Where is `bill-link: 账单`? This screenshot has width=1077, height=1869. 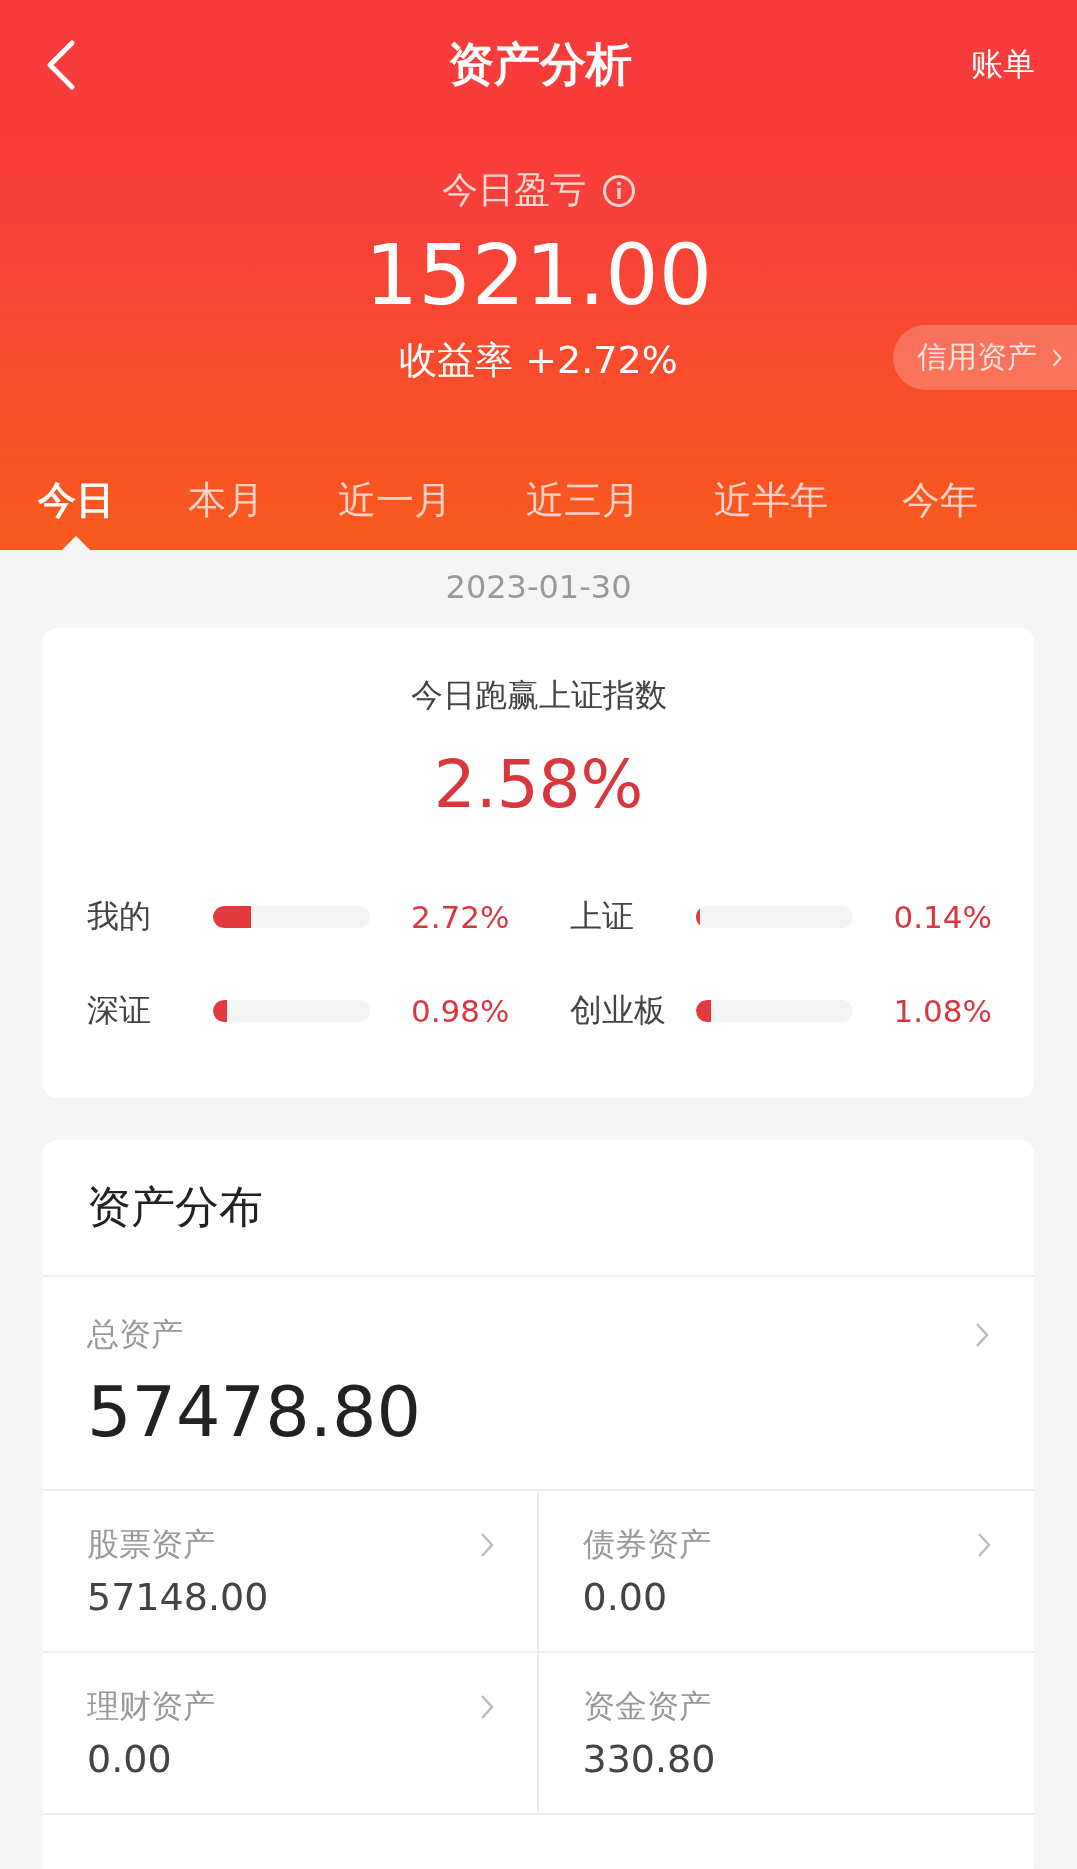
bill-link: 账单 is located at coordinates (1003, 65).